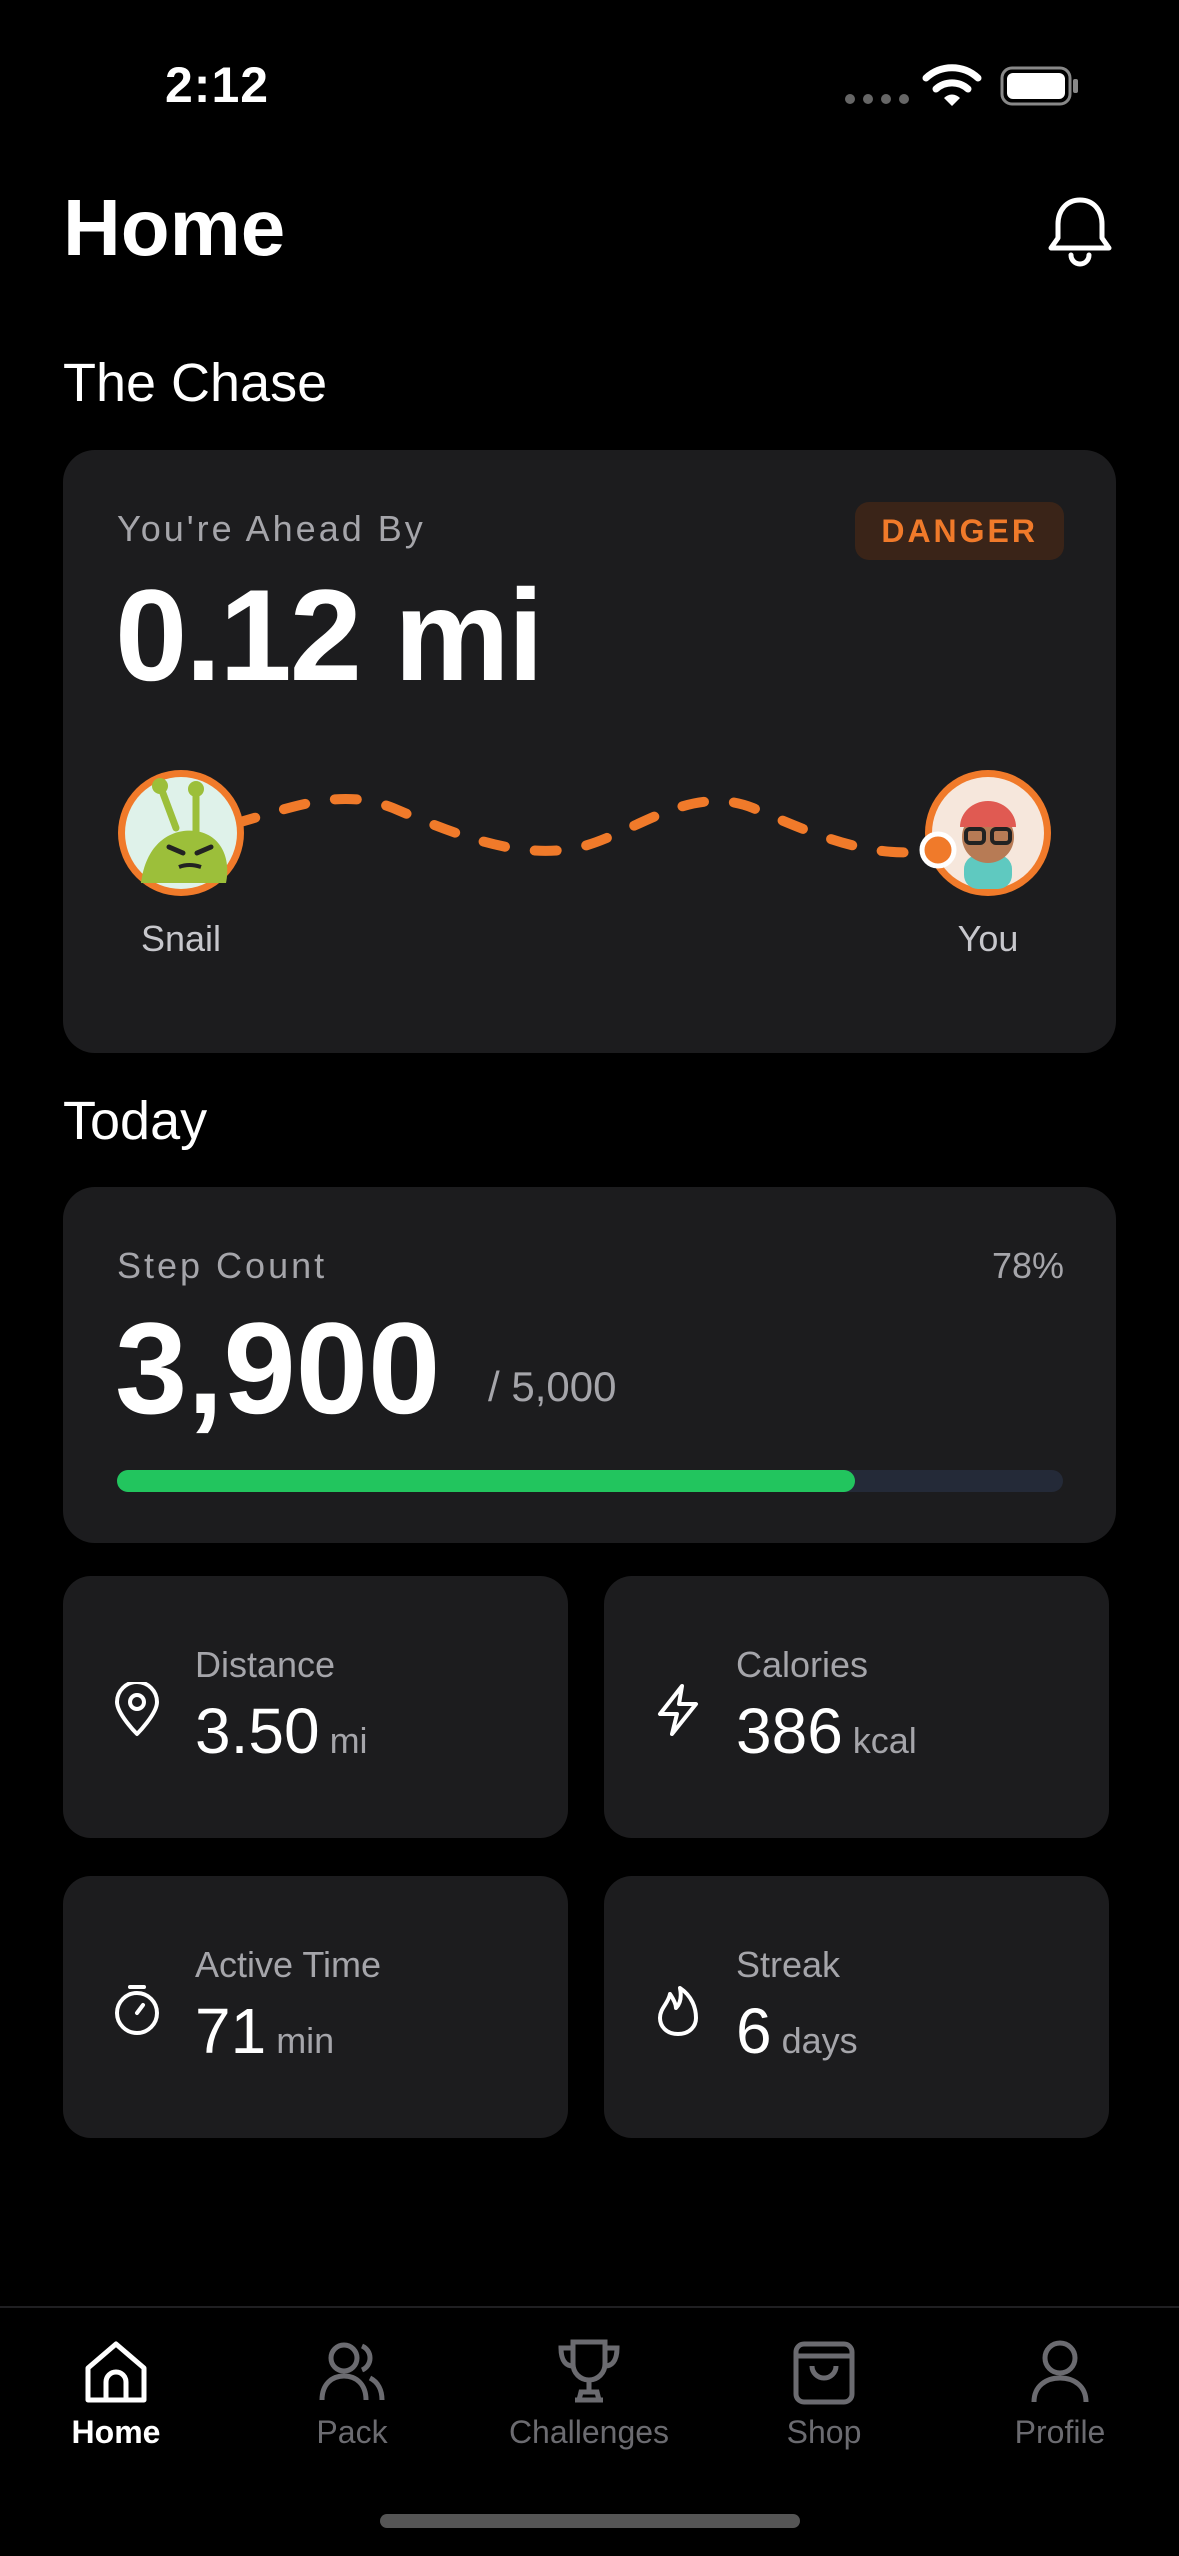 The height and width of the screenshot is (2556, 1179). Describe the element at coordinates (826, 1731) in the screenshot. I see `stat-value: 386 kcal` at that location.